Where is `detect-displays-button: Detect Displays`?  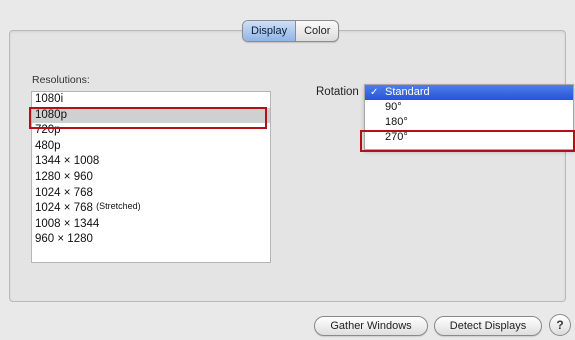 detect-displays-button: Detect Displays is located at coordinates (488, 326).